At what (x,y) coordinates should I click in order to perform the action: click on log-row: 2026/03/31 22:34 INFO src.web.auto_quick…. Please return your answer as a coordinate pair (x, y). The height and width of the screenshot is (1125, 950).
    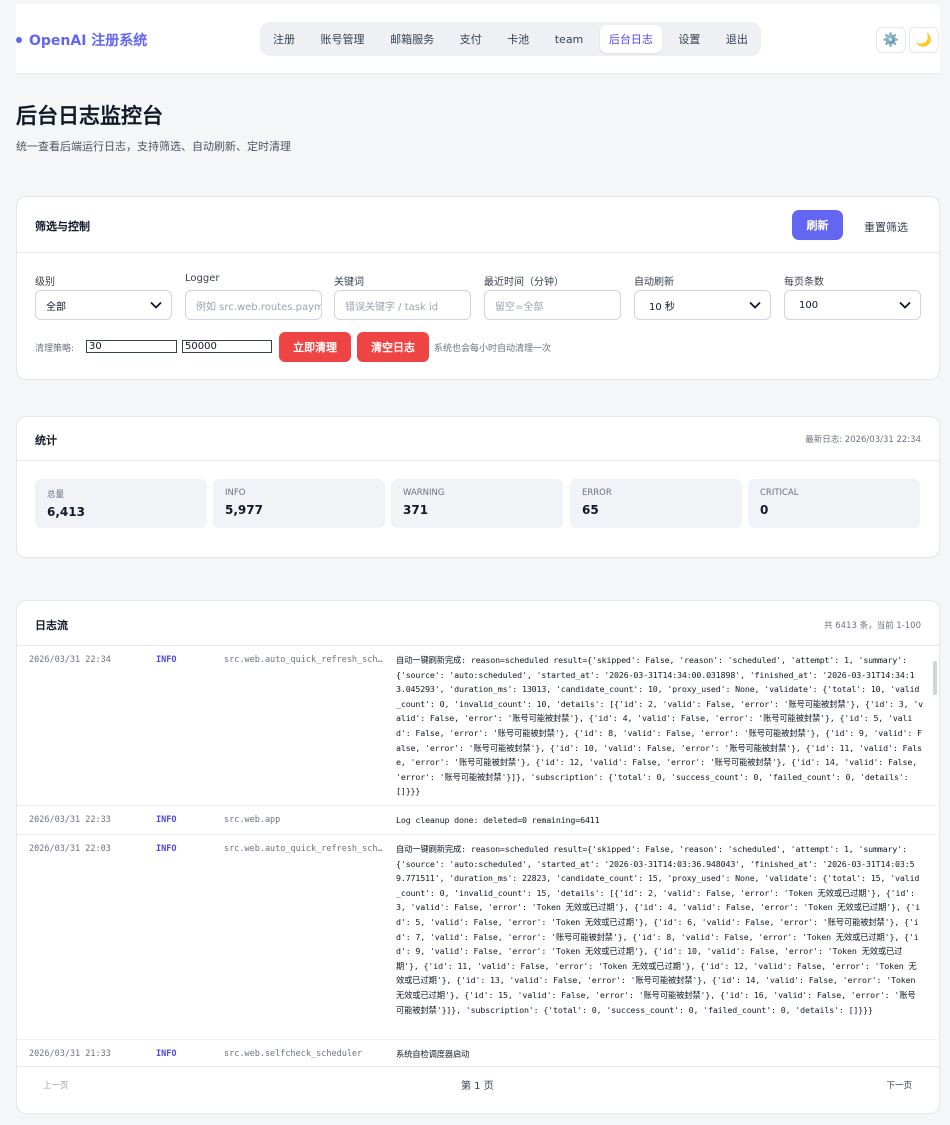
    Looking at the image, I should click on (477, 726).